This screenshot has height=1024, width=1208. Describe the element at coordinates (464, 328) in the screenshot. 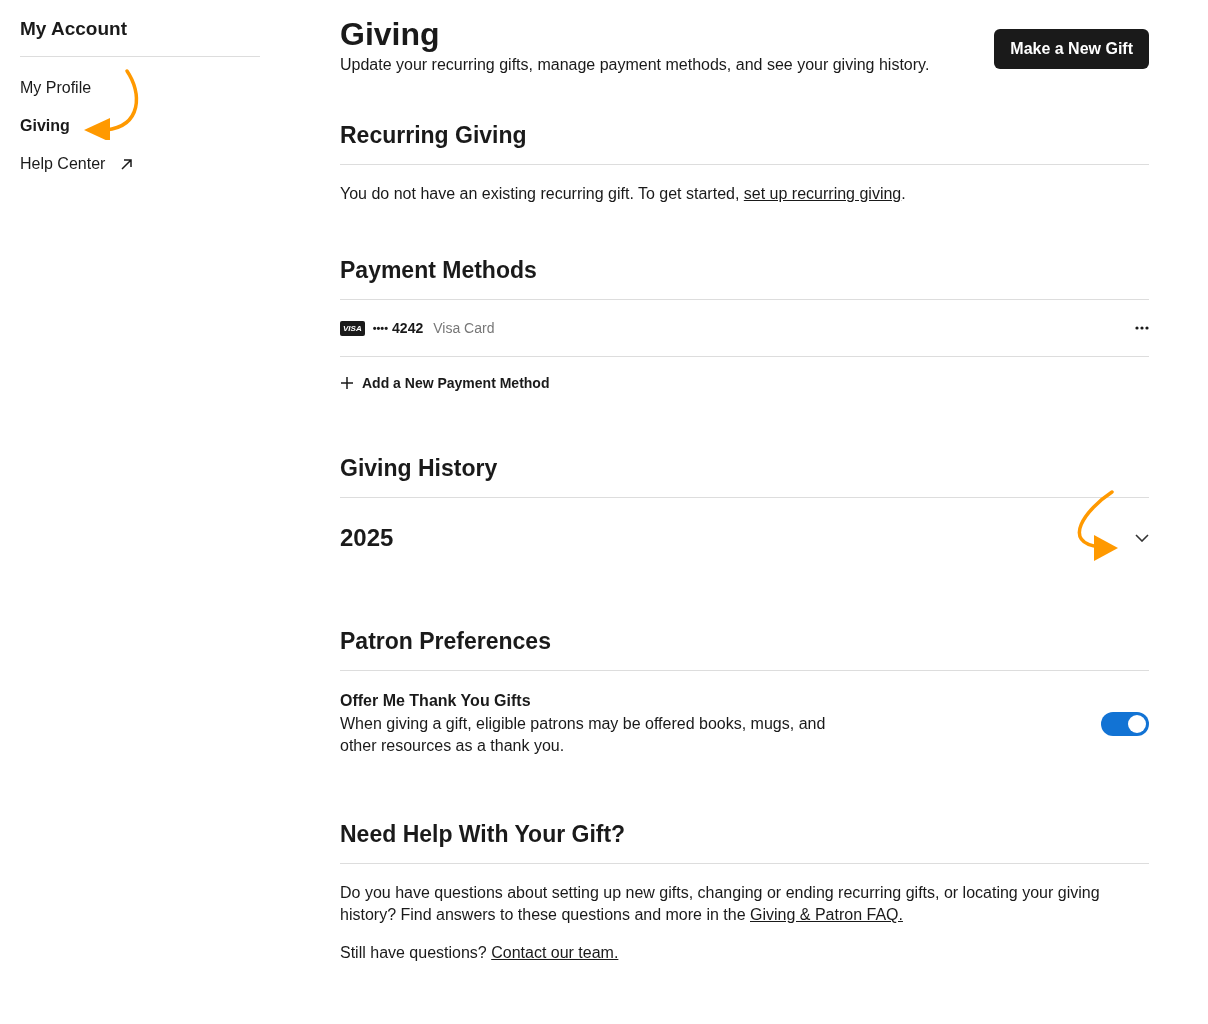

I see `card-label: Visa Card` at that location.